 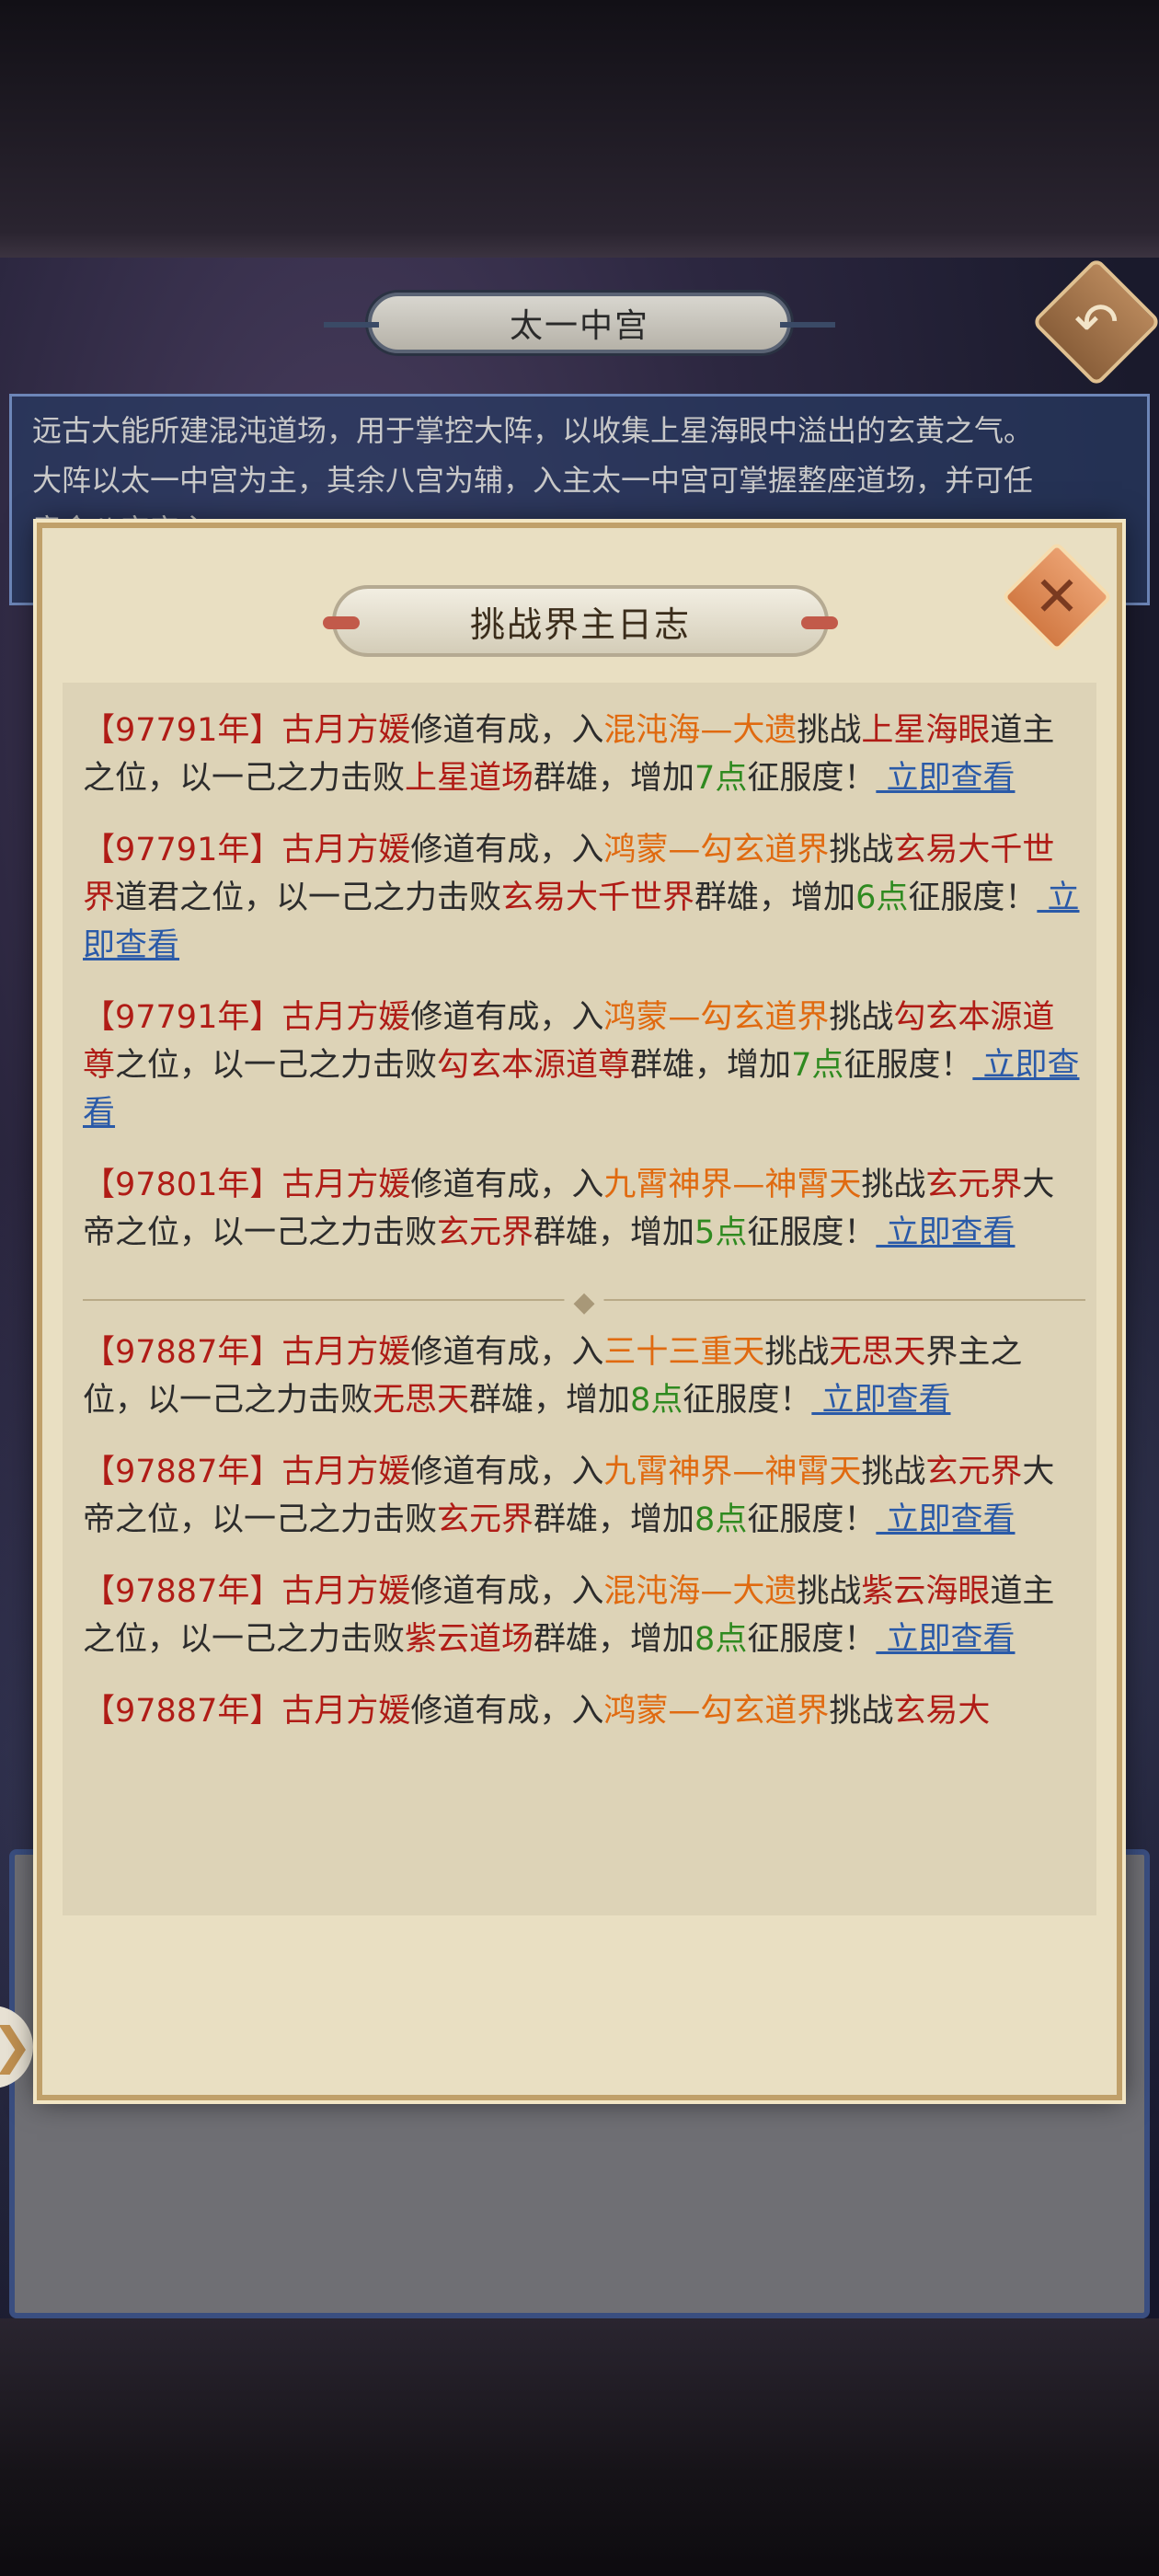 What do you see at coordinates (877, 1352) in the screenshot?
I see `entry-target: 无思天` at bounding box center [877, 1352].